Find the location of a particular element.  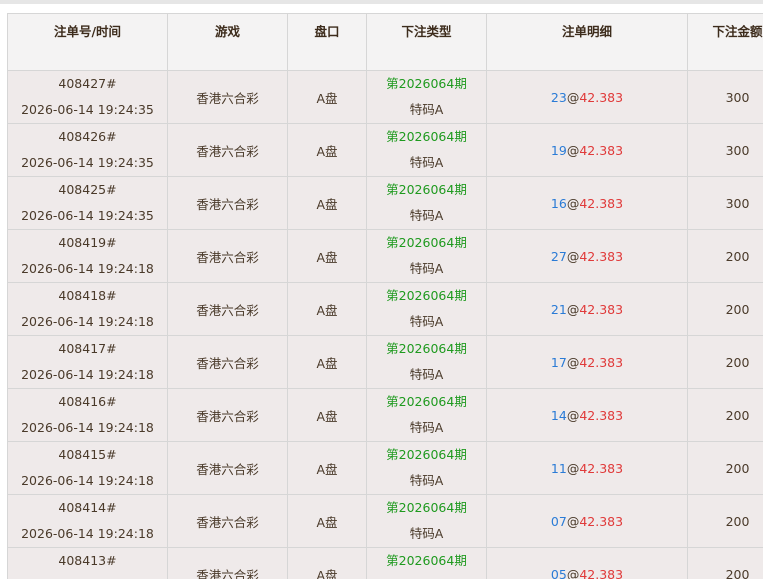

order-time: 2026-06-14 19:24:35 is located at coordinates (87, 162).